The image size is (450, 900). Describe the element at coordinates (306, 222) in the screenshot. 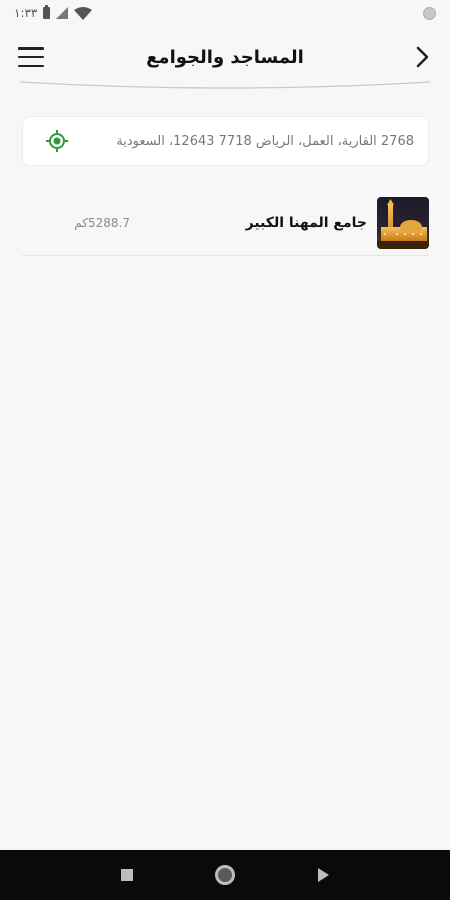

I see `mosque-name: جامع المهنا الكبير` at that location.